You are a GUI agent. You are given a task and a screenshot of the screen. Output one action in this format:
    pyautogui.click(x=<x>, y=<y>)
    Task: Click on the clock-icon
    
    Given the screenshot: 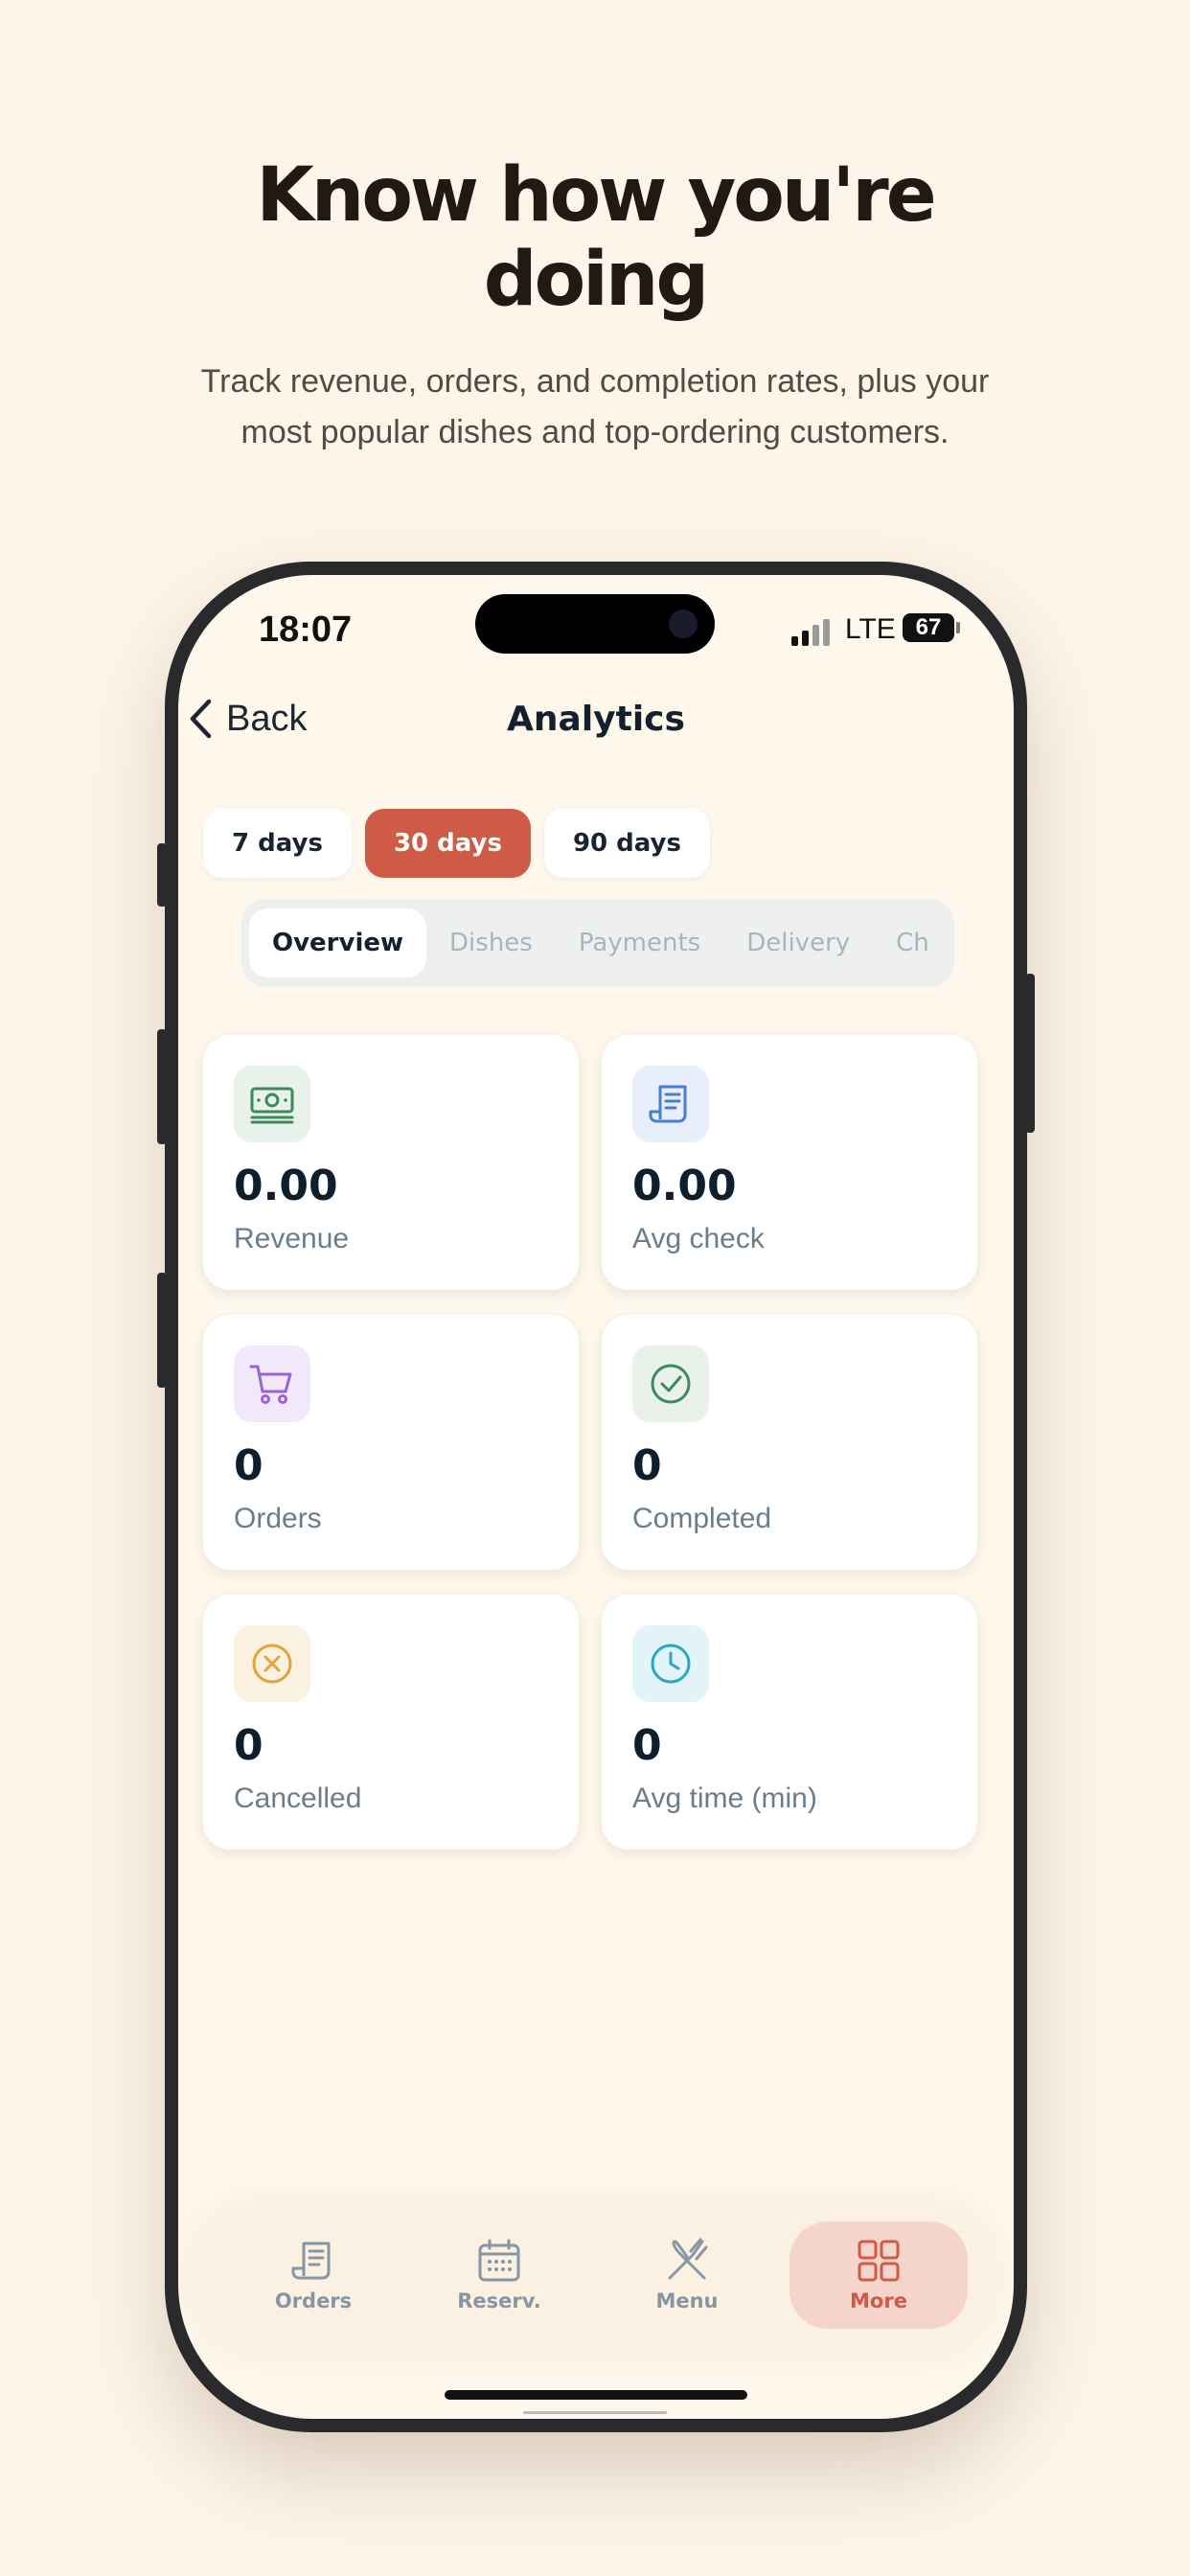 What is the action you would take?
    pyautogui.click(x=670, y=1663)
    